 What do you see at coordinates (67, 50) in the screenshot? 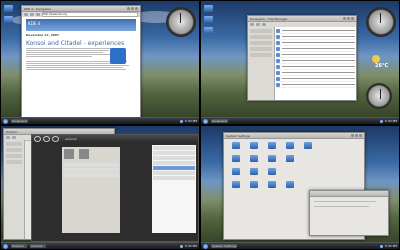
I see `text-line` at bounding box center [67, 50].